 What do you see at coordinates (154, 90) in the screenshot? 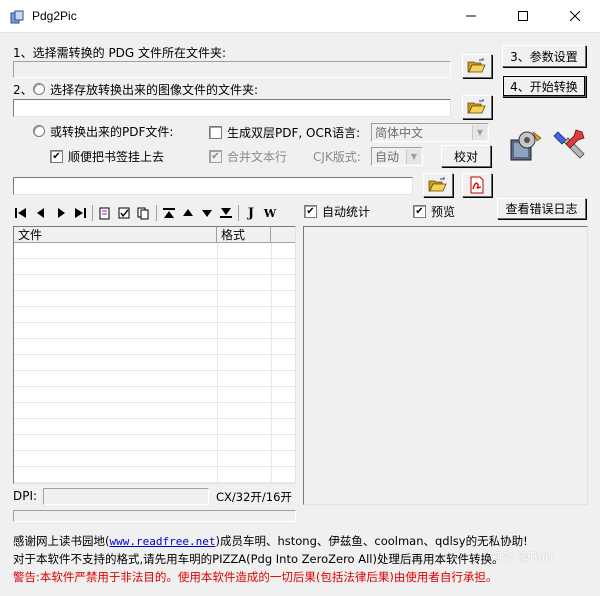
I see `step2-label: 选择存放转换出来的图像文件的文件夹:` at bounding box center [154, 90].